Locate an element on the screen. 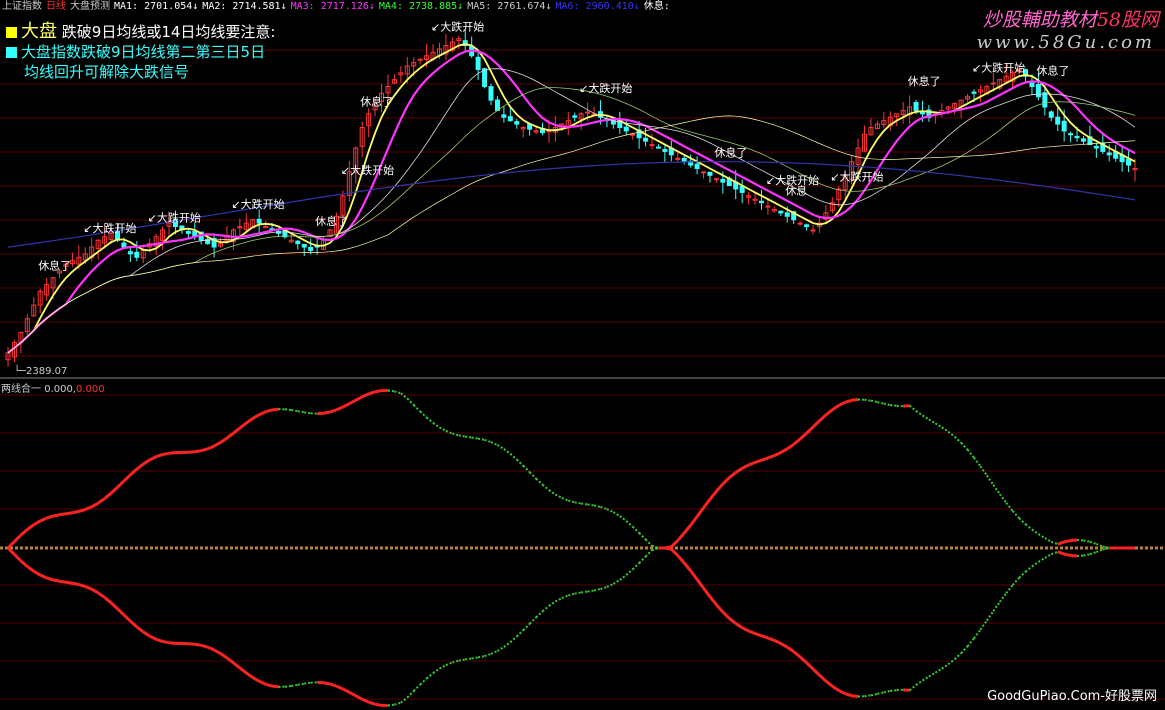 This screenshot has height=710, width=1165. brand-text-2: 58股网 is located at coordinates (1127, 20).